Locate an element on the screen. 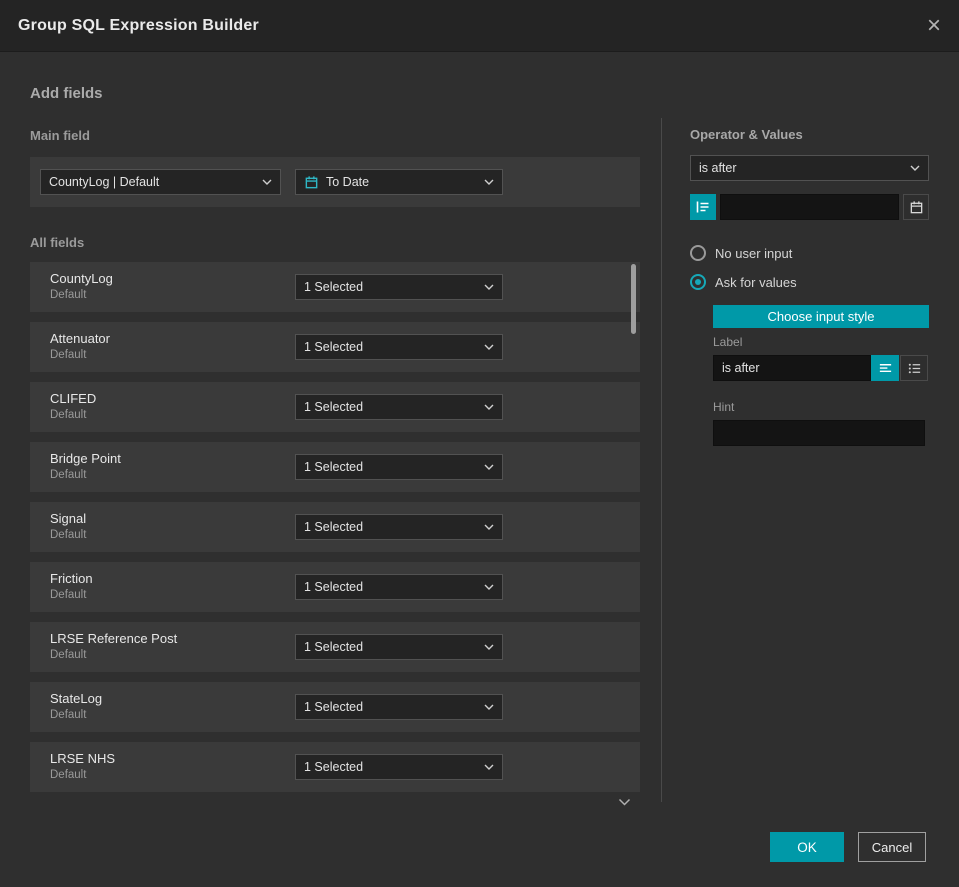 The image size is (959, 887). field-row: StateLog Default 1 Selected is located at coordinates (335, 707).